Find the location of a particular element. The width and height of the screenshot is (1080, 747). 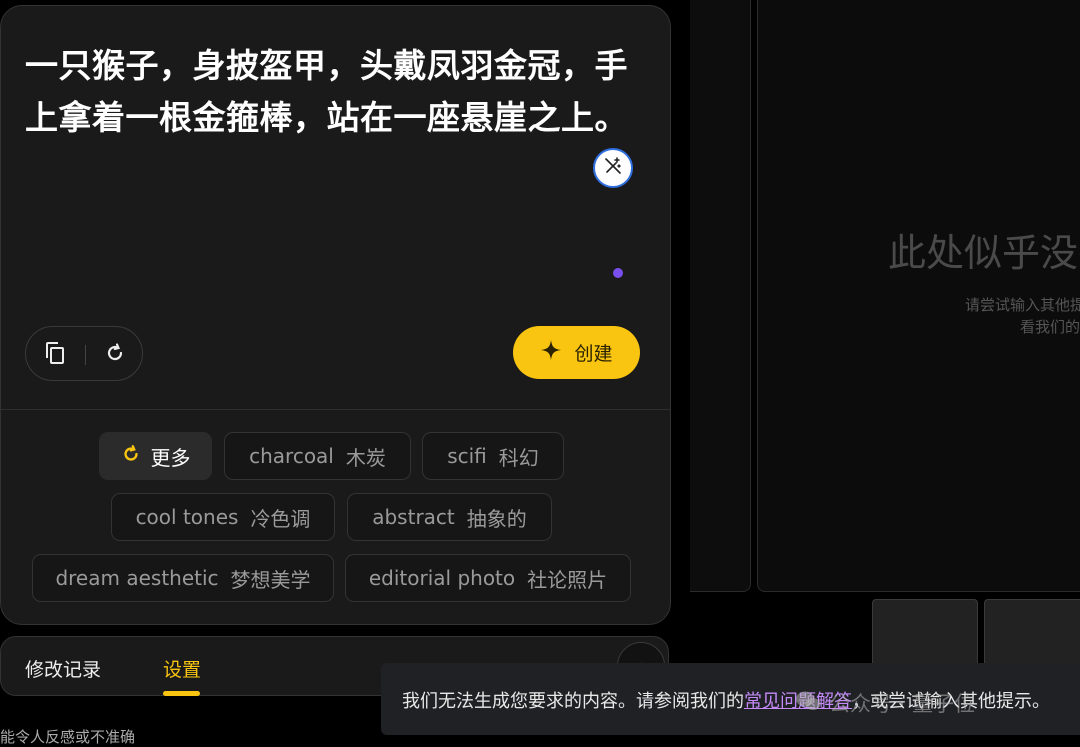

error-toast: 我们无法生成您要求的内容。请参阅我们的常见问题解答，或尝试输入其他提示。 is located at coordinates (730, 699).